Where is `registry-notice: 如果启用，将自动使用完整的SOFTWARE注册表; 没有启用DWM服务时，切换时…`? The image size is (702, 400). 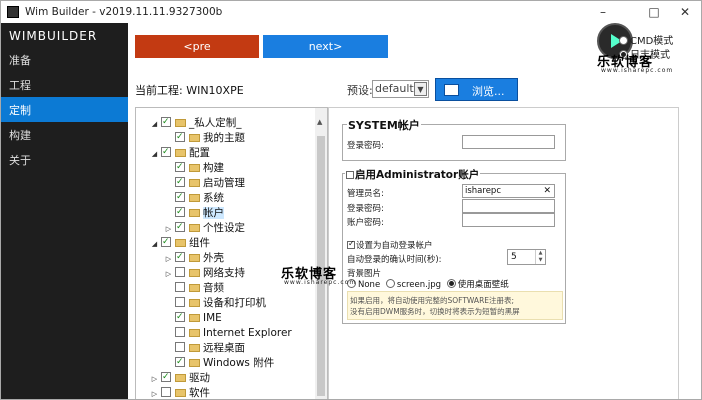
registry-notice: 如果启用，将自动使用完整的SOFTWARE注册表; 没有启用DWM服务时，切换时… is located at coordinates (455, 305).